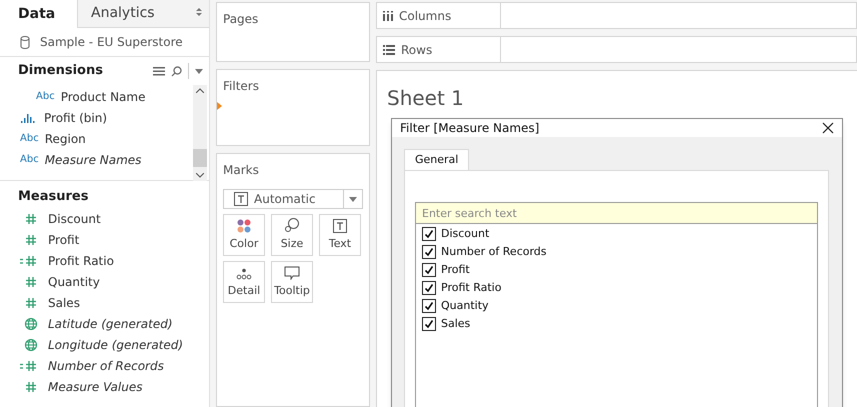 Image resolution: width=857 pixels, height=407 pixels. I want to click on card-title: Pages, so click(240, 19).